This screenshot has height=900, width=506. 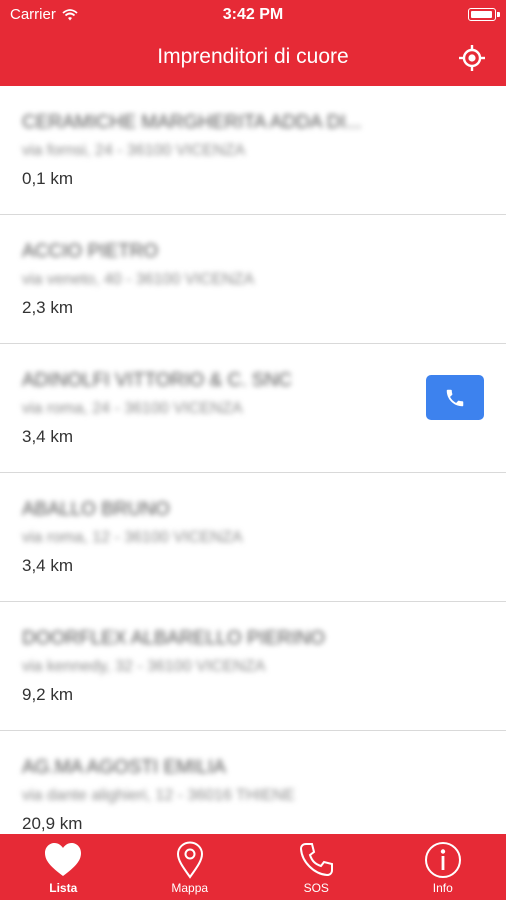 I want to click on tab-mappa: Mappa, so click(x=190, y=867).